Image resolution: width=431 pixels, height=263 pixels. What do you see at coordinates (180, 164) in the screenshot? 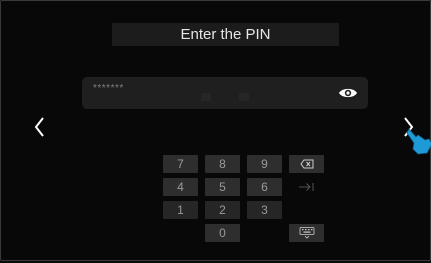
I see `key-7: 7` at bounding box center [180, 164].